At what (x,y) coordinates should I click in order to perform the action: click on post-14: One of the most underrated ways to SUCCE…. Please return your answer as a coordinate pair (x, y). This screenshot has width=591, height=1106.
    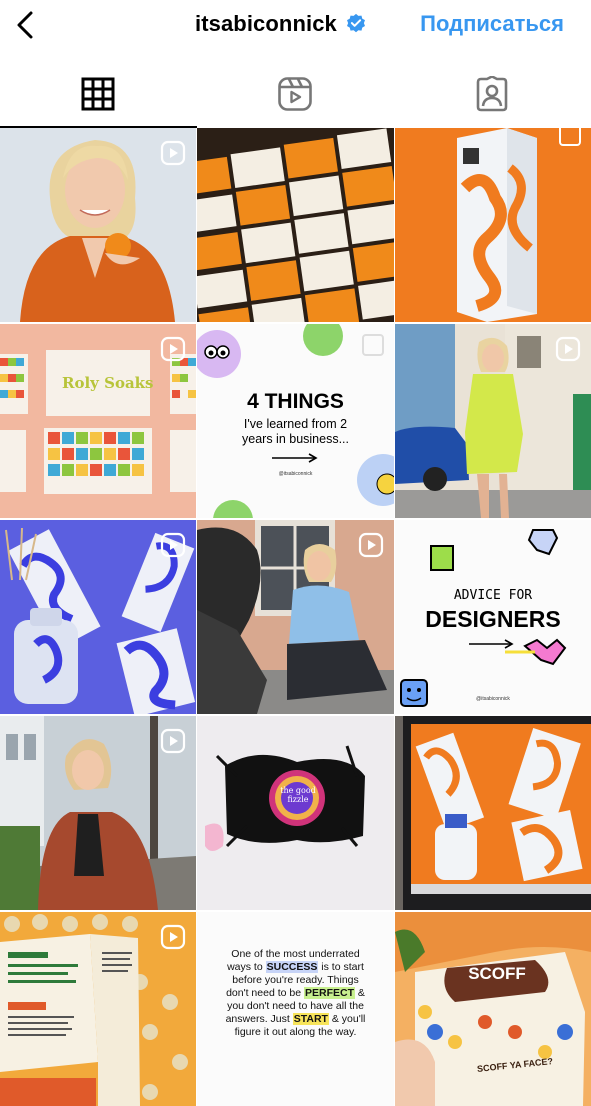
    Looking at the image, I should click on (295, 1009).